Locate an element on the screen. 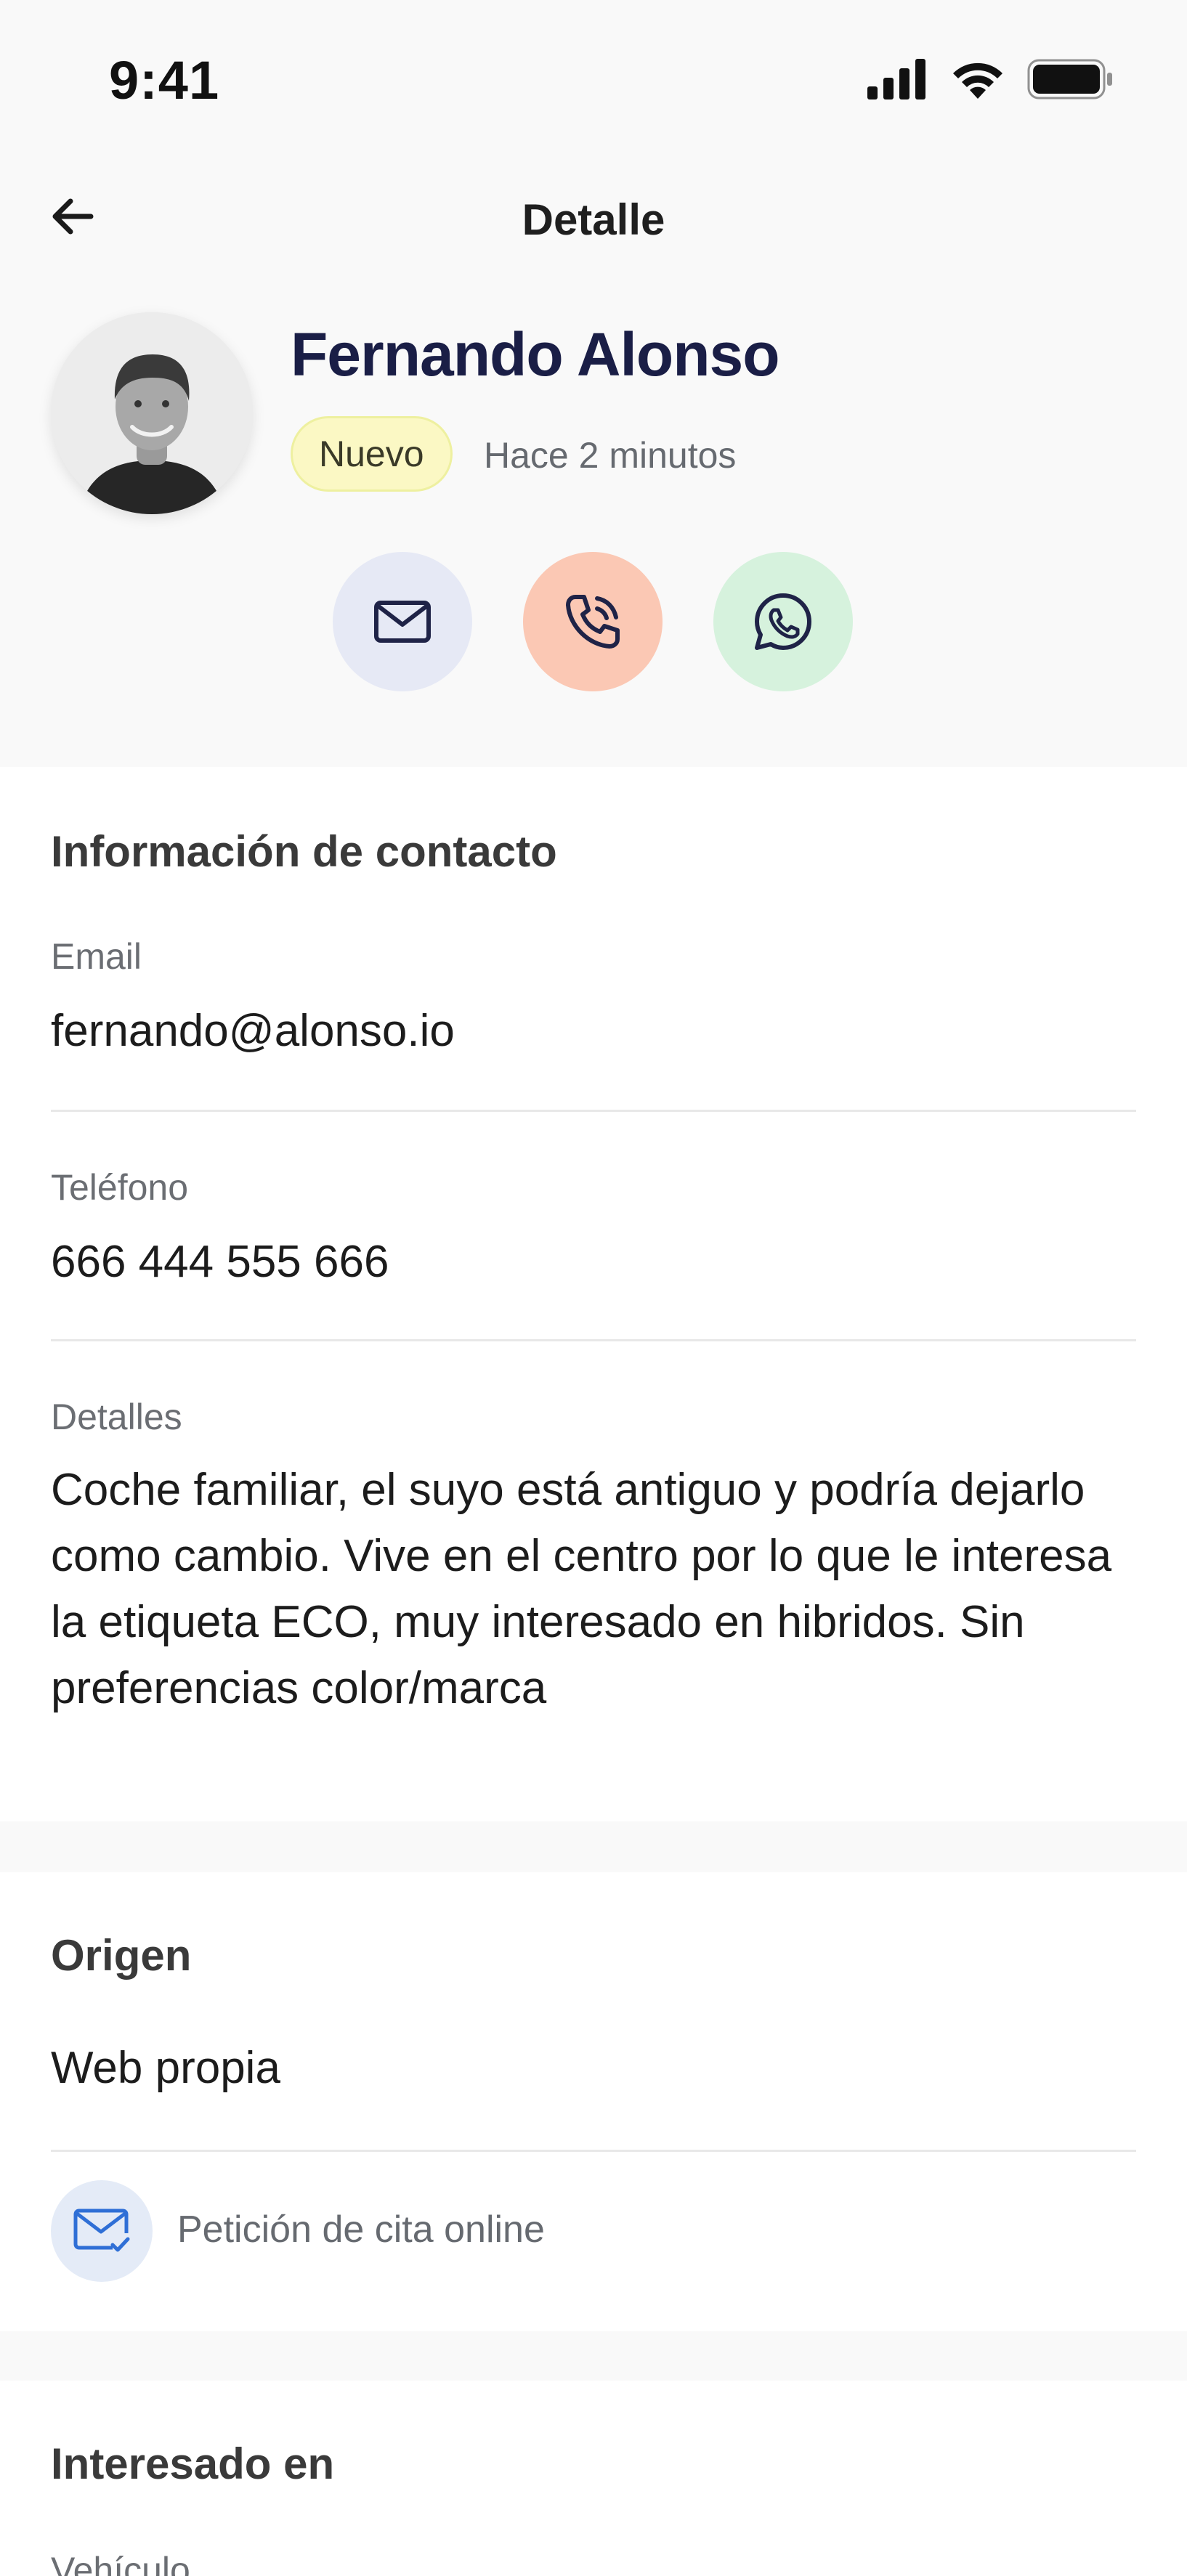  phone-call-icon is located at coordinates (593, 622).